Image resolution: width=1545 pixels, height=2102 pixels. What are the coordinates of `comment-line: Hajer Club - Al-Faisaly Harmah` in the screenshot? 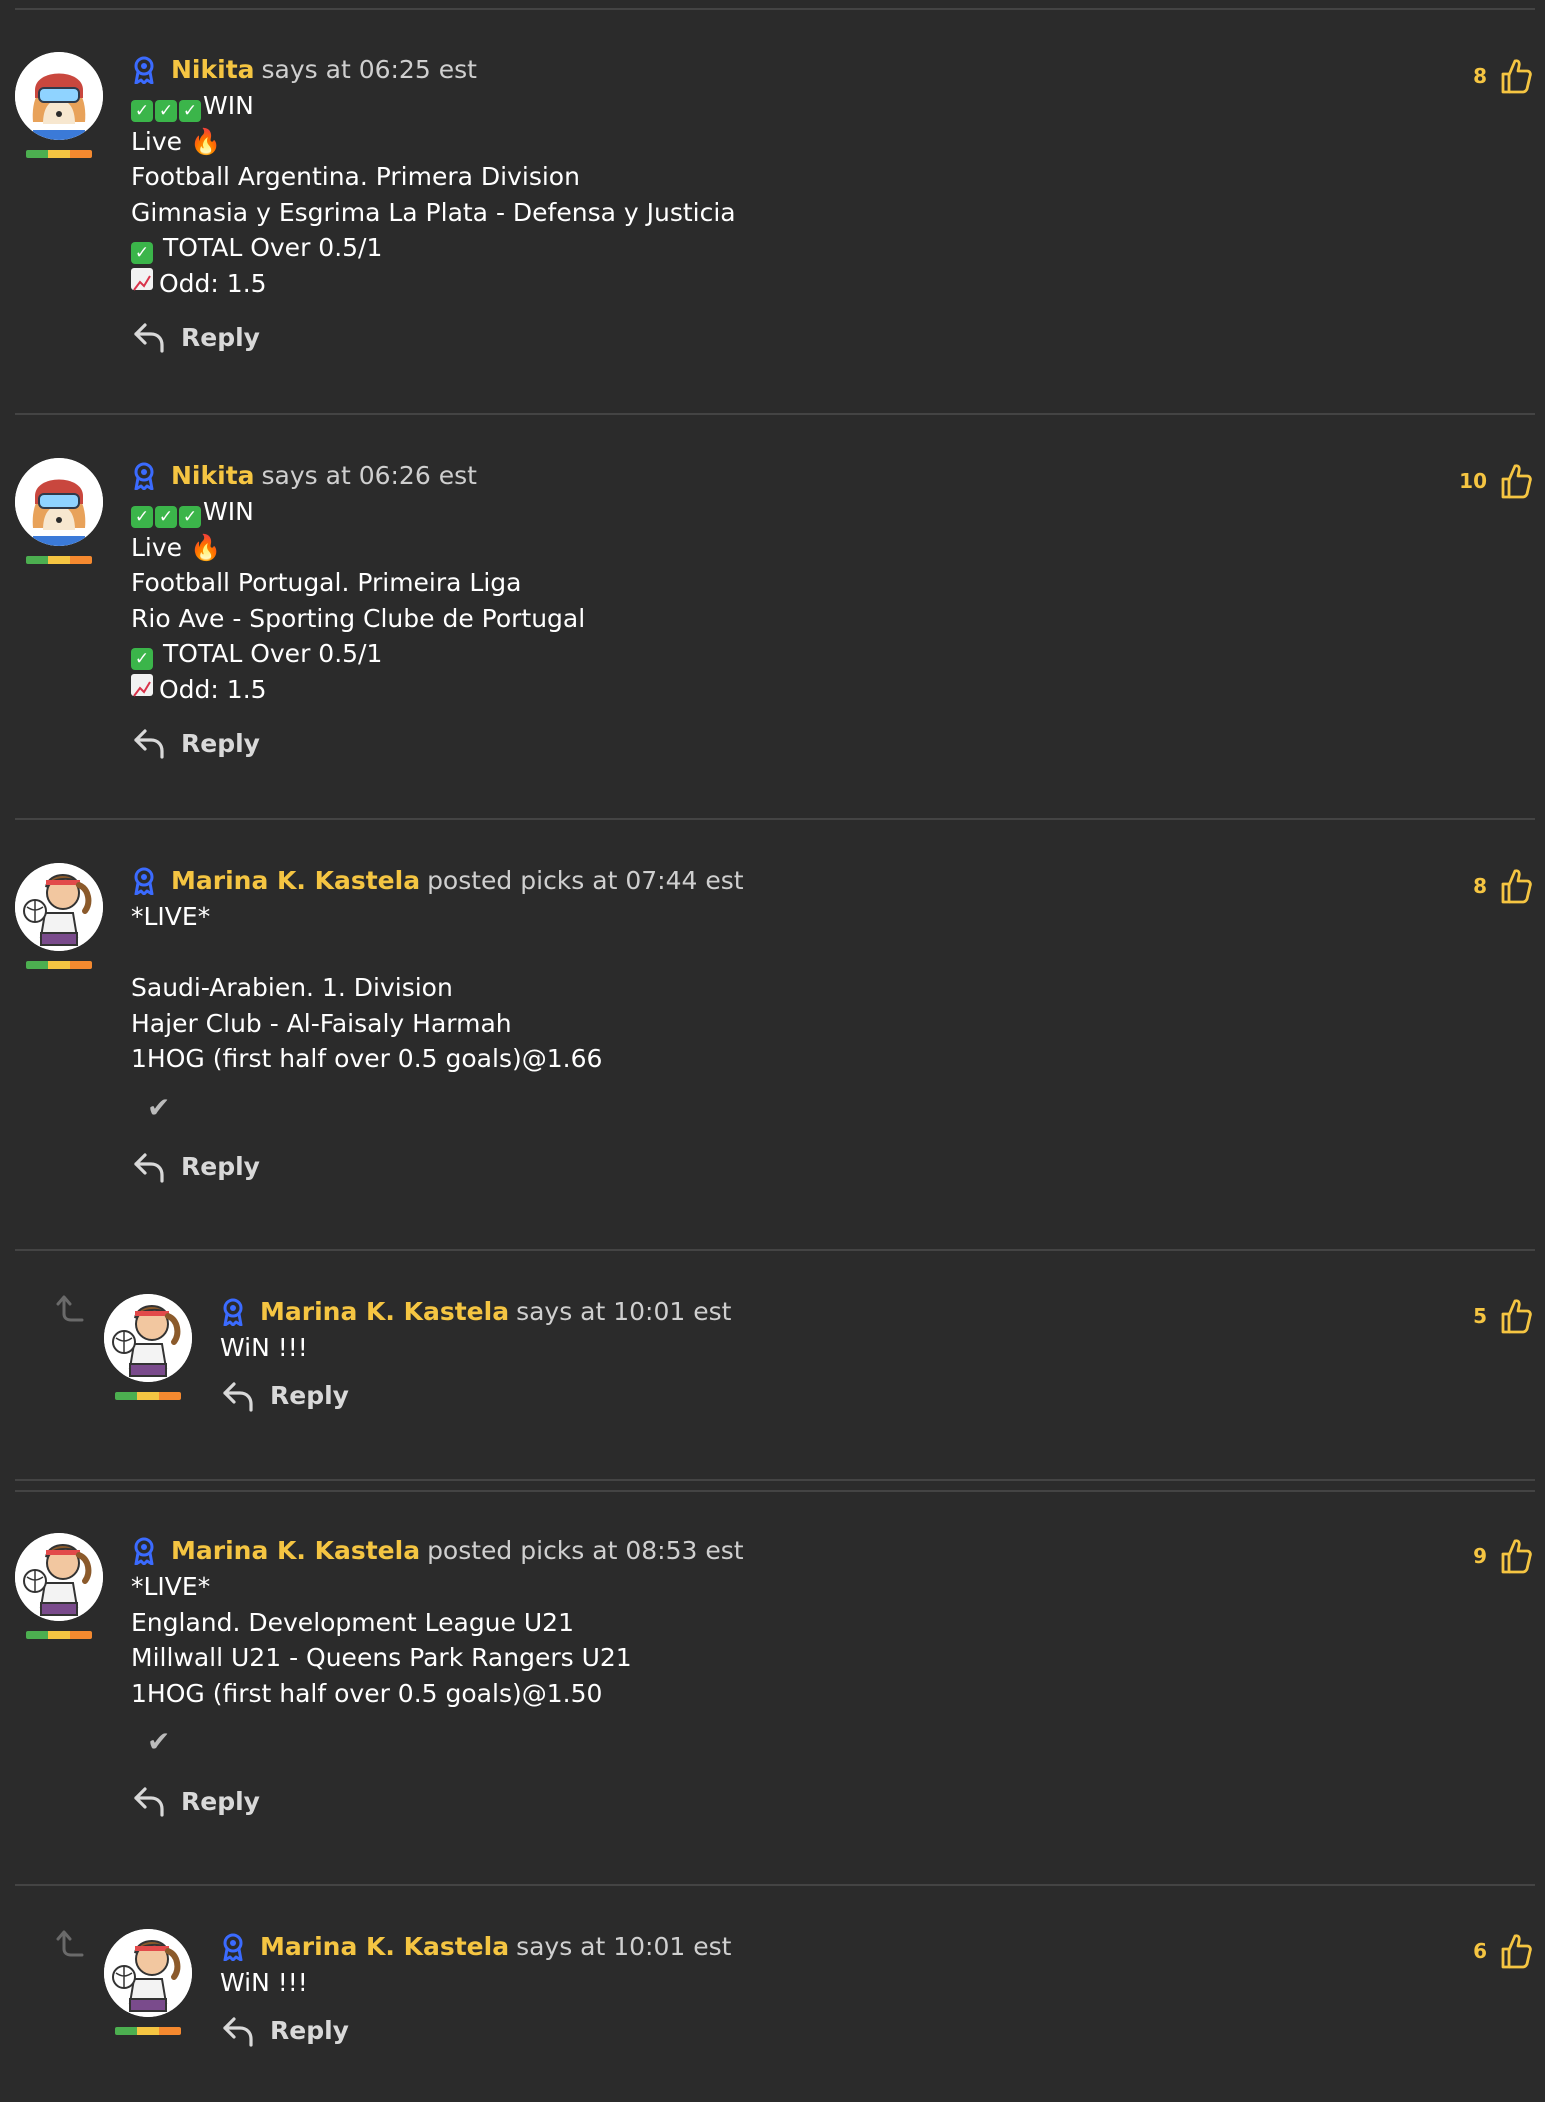 It's located at (321, 1023).